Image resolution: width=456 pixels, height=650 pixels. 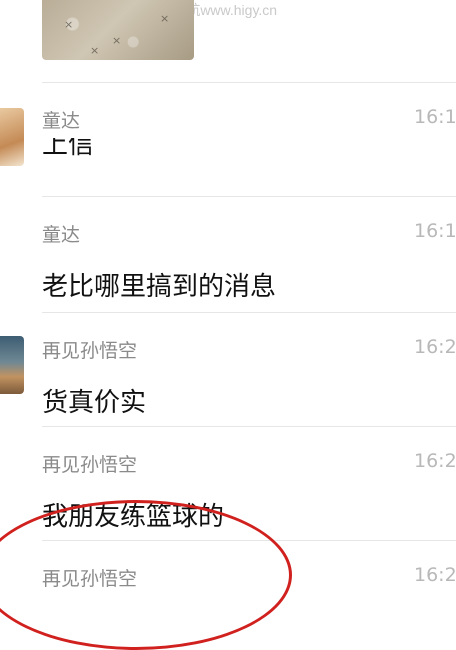 What do you see at coordinates (118, 30) in the screenshot?
I see `shared-image-thumbnail: × × × ×` at bounding box center [118, 30].